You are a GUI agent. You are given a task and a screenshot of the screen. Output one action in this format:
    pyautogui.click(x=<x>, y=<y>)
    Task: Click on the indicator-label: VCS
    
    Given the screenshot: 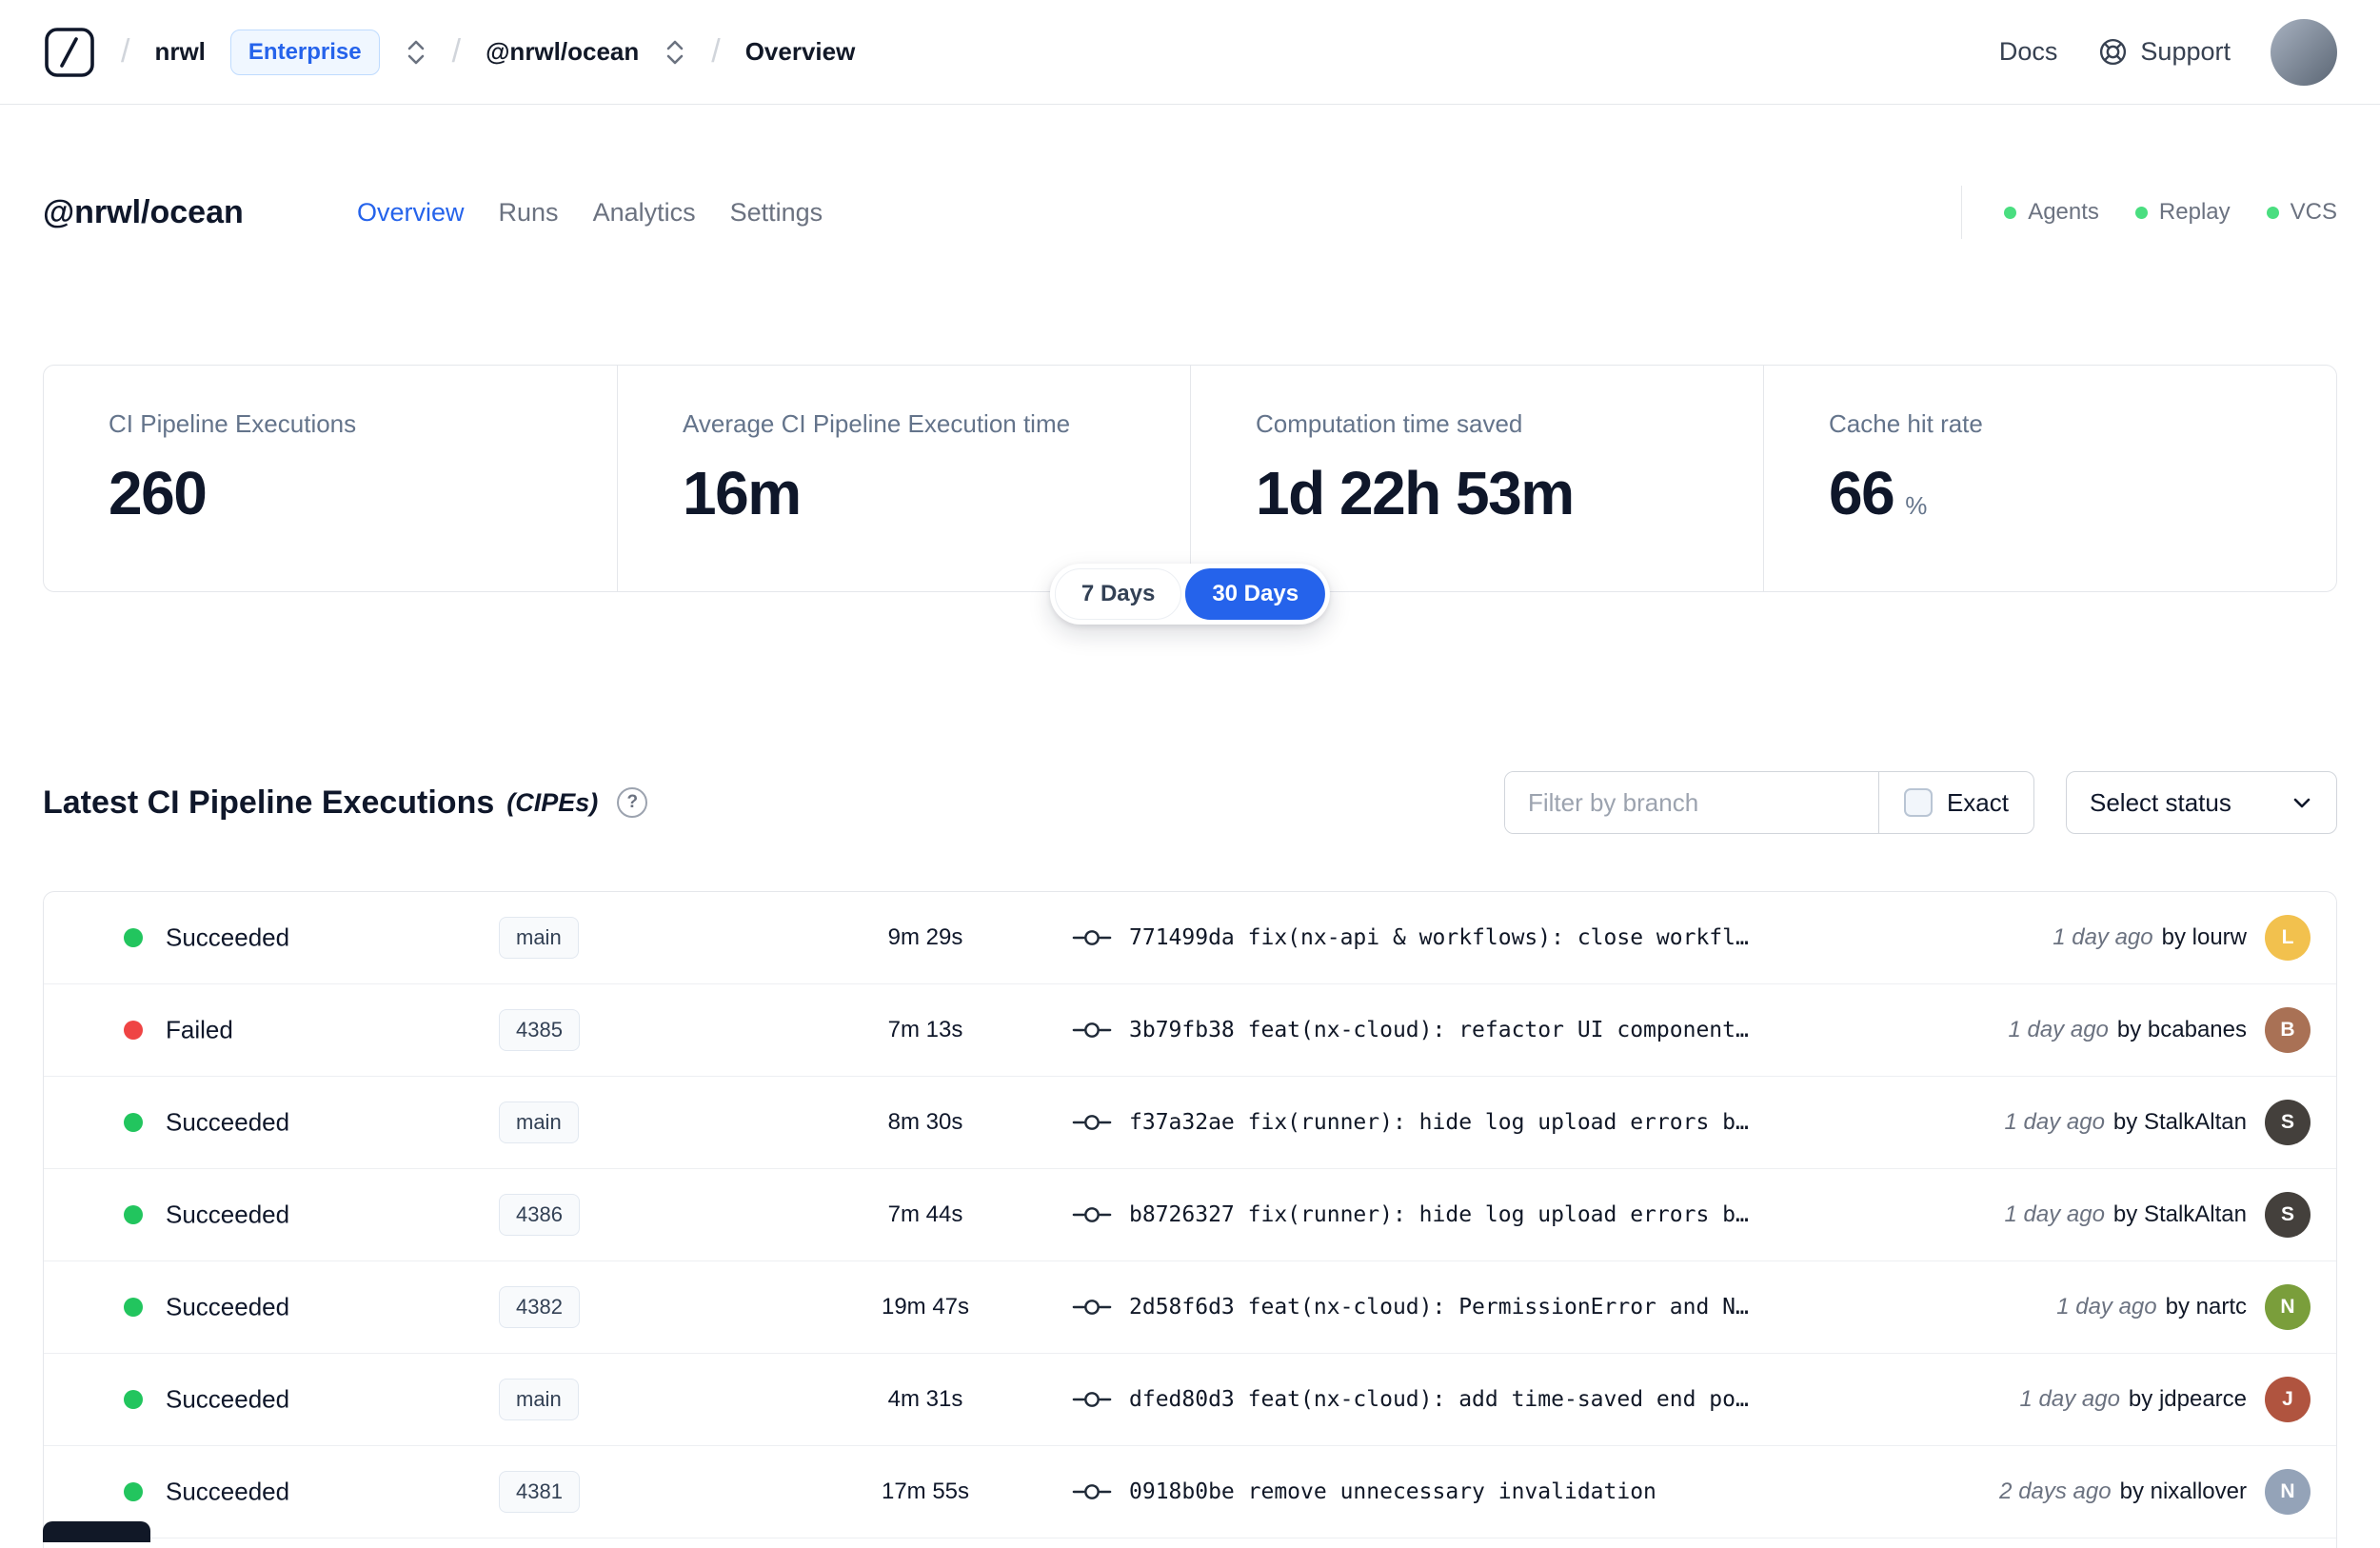 What is the action you would take?
    pyautogui.click(x=2313, y=212)
    